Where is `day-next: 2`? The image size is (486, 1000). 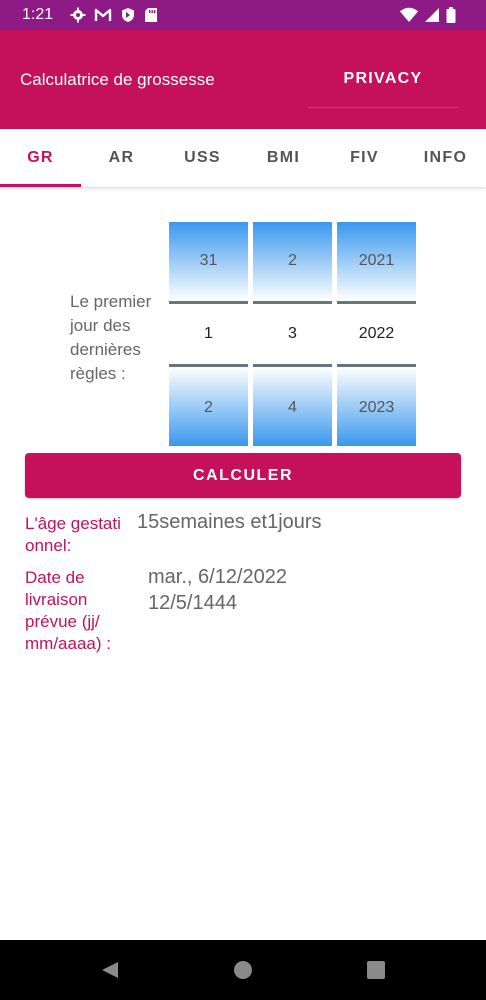
day-next: 2 is located at coordinates (208, 405).